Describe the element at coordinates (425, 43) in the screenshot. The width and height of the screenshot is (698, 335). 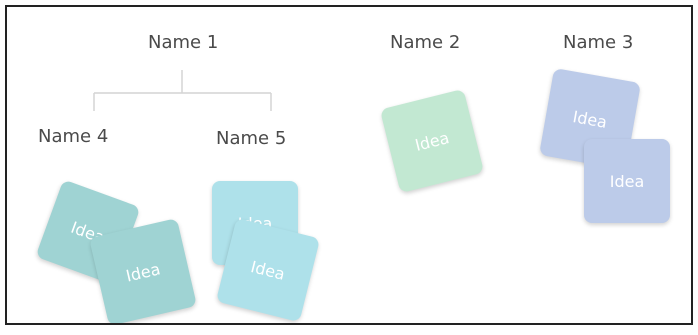
I see `name-2-label: Name 2` at that location.